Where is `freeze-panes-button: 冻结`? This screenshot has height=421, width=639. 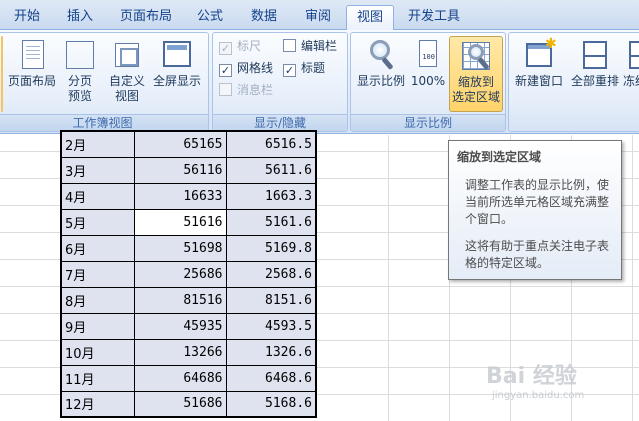
freeze-panes-button: 冻结 is located at coordinates (631, 74).